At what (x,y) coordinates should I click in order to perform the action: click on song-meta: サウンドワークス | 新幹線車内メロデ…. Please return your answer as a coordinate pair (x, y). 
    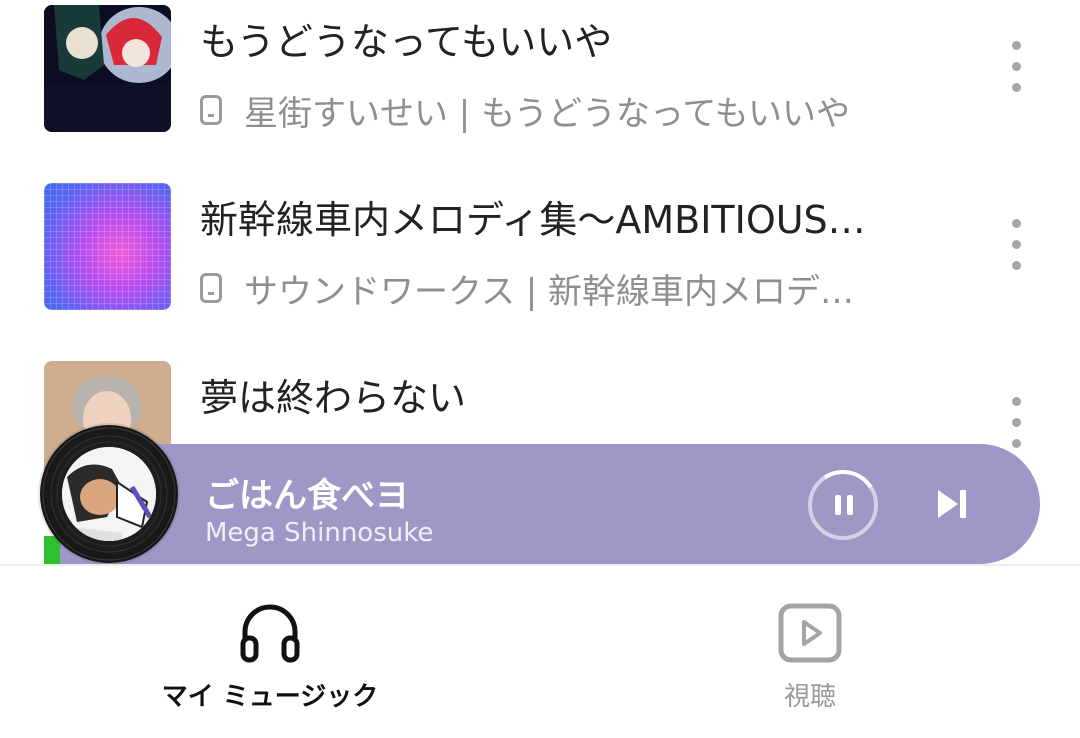
    Looking at the image, I should click on (527, 288).